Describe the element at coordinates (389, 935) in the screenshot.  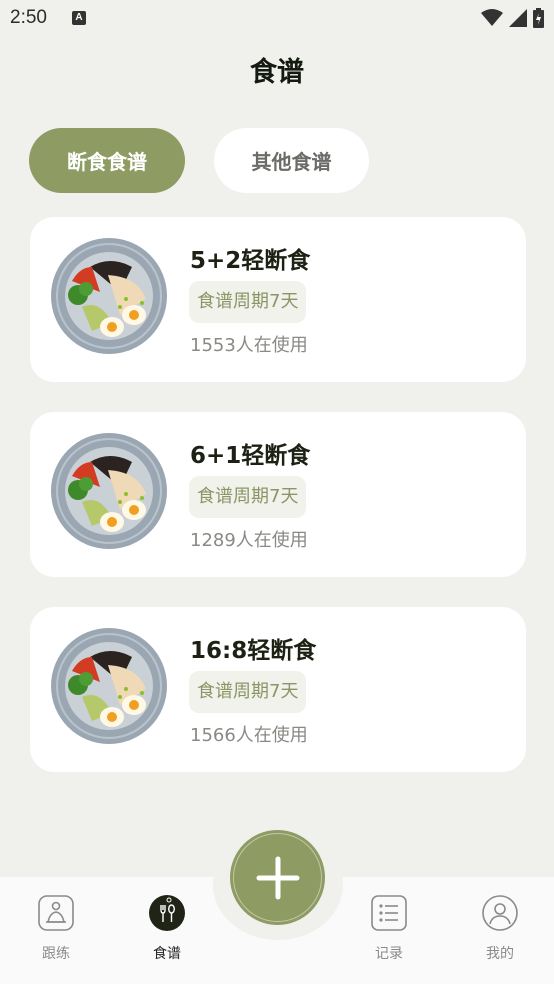
I see `nav-item-records: 记录` at that location.